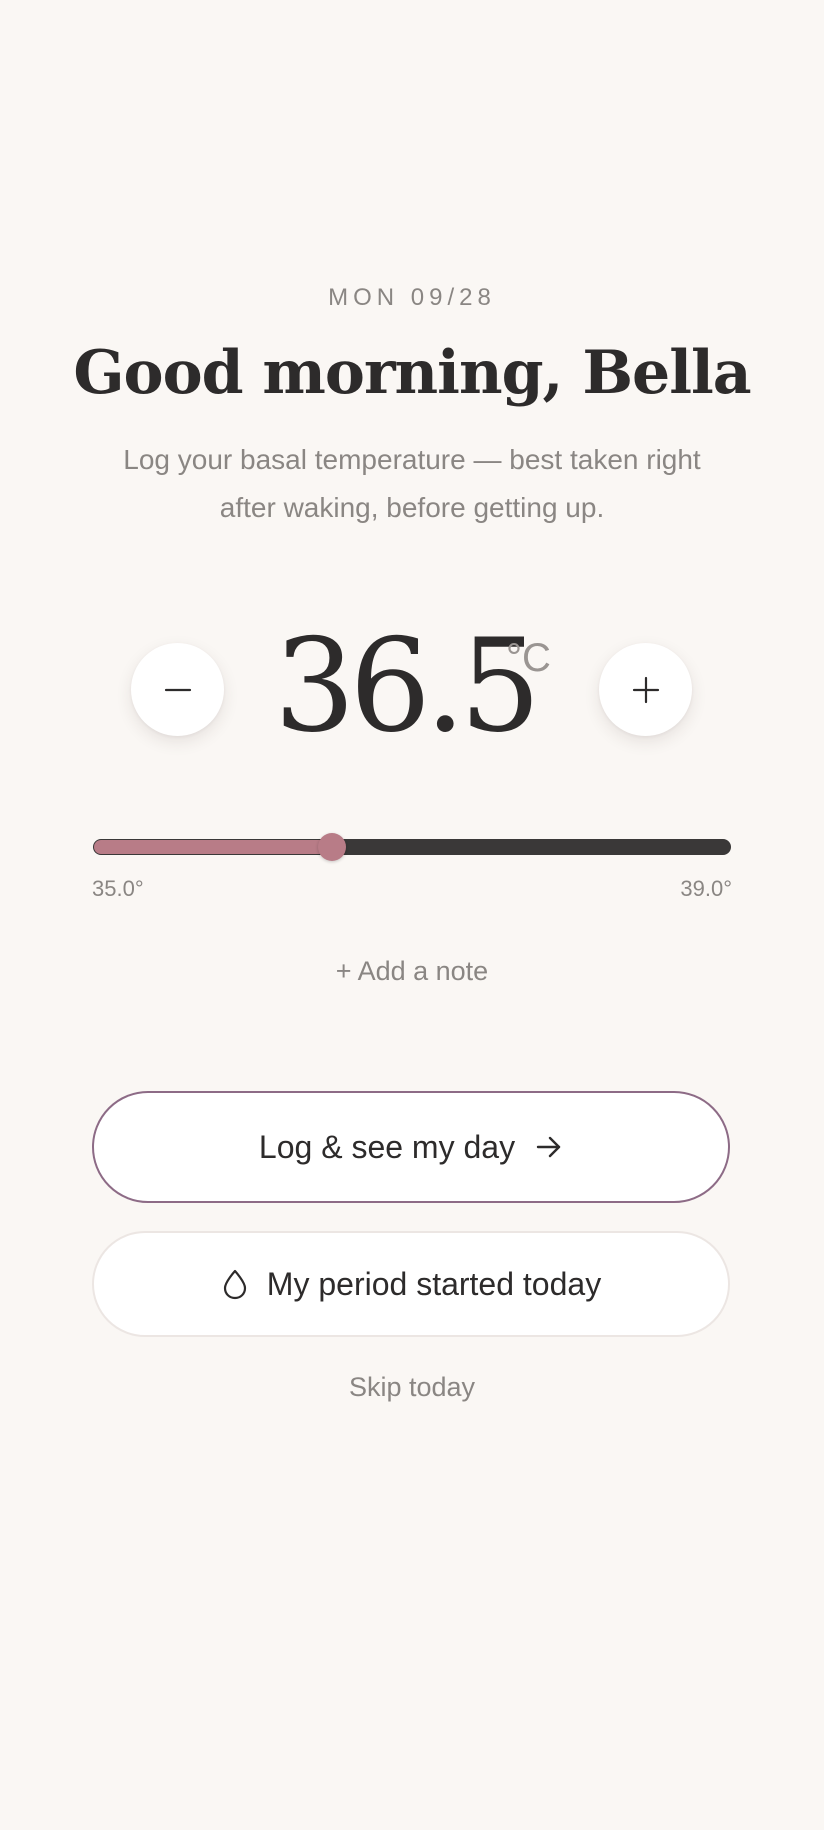  I want to click on period-started-button: My period started today, so click(411, 1284).